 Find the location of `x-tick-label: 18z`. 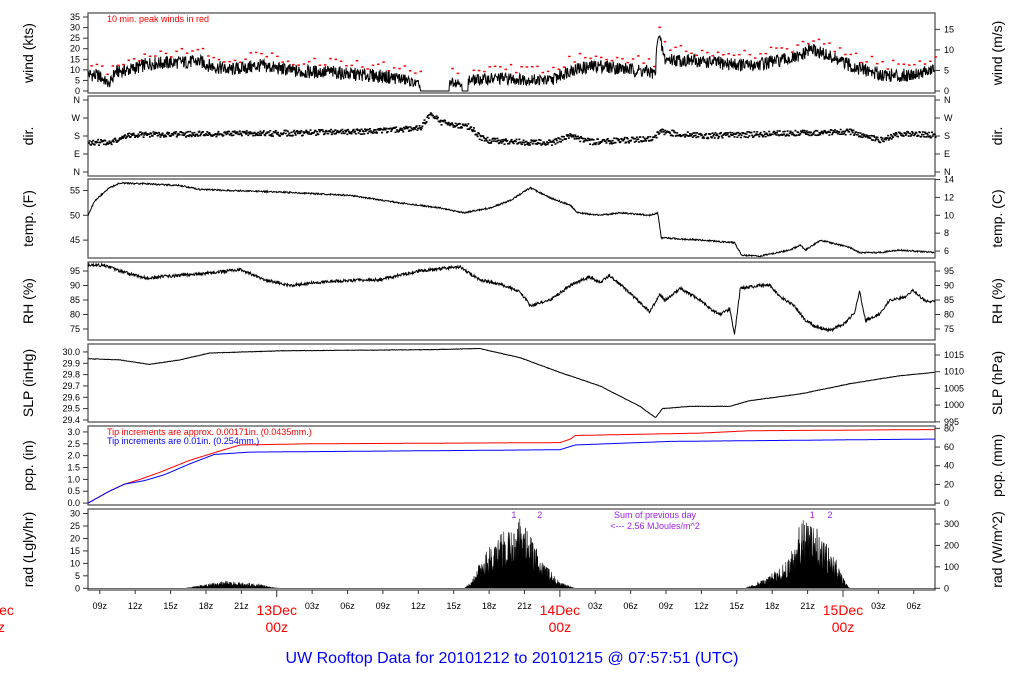

x-tick-label: 18z is located at coordinates (772, 606).